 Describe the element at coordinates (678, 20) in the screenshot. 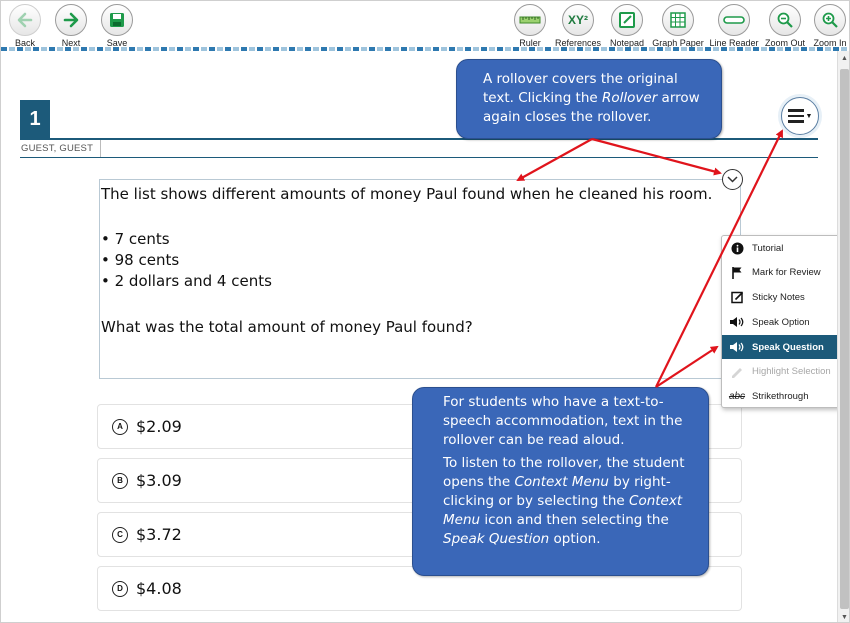

I see `graph-paper-icon` at that location.